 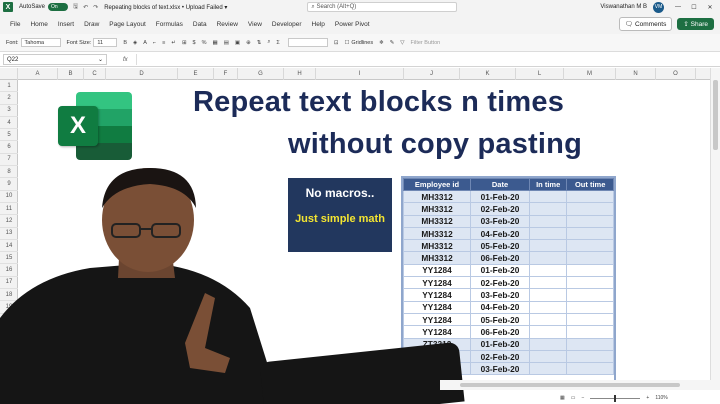 What do you see at coordinates (9, 160) in the screenshot?
I see `row-header: 7` at bounding box center [9, 160].